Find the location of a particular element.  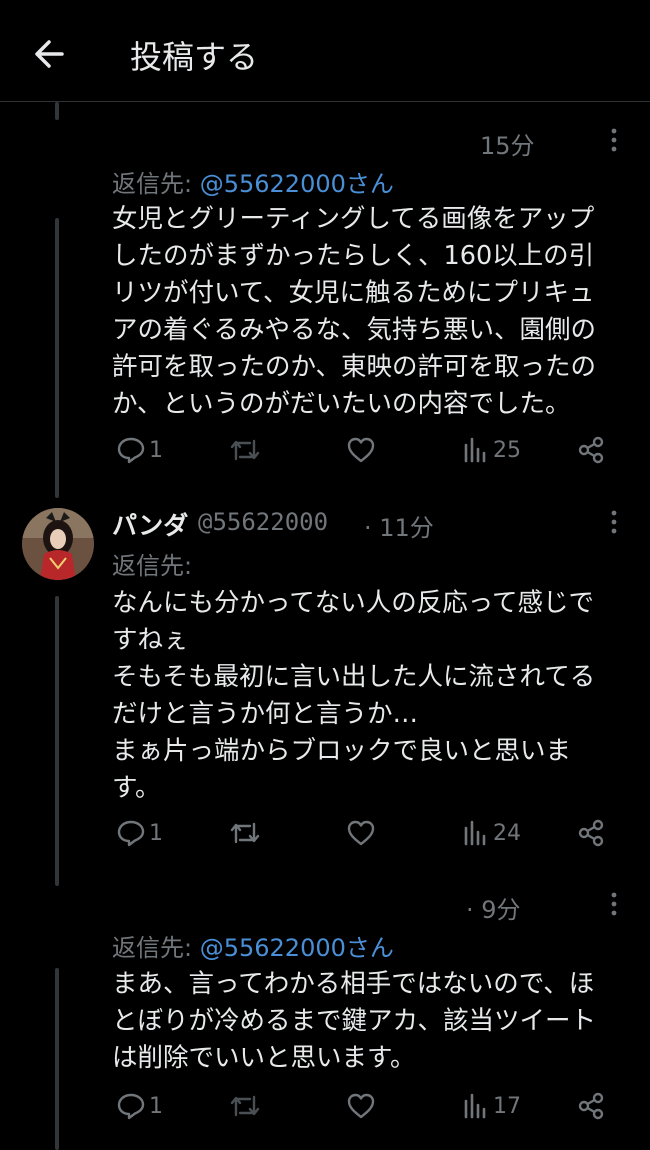

views-count: 17 is located at coordinates (507, 1106).